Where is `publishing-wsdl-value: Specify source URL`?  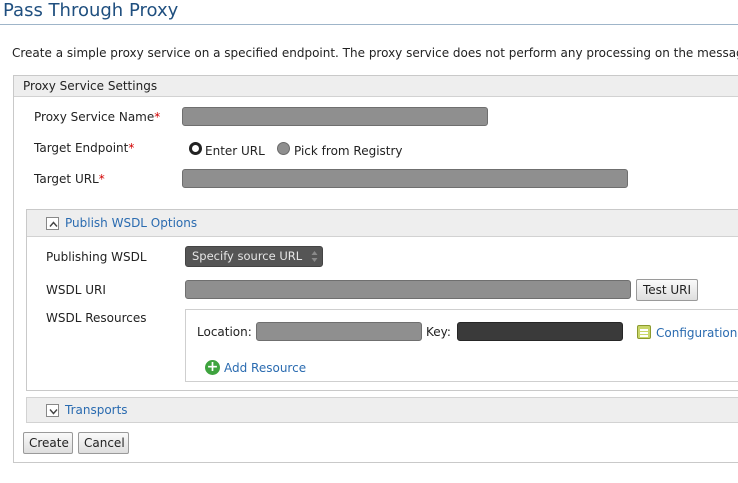 publishing-wsdl-value: Specify source URL is located at coordinates (247, 256).